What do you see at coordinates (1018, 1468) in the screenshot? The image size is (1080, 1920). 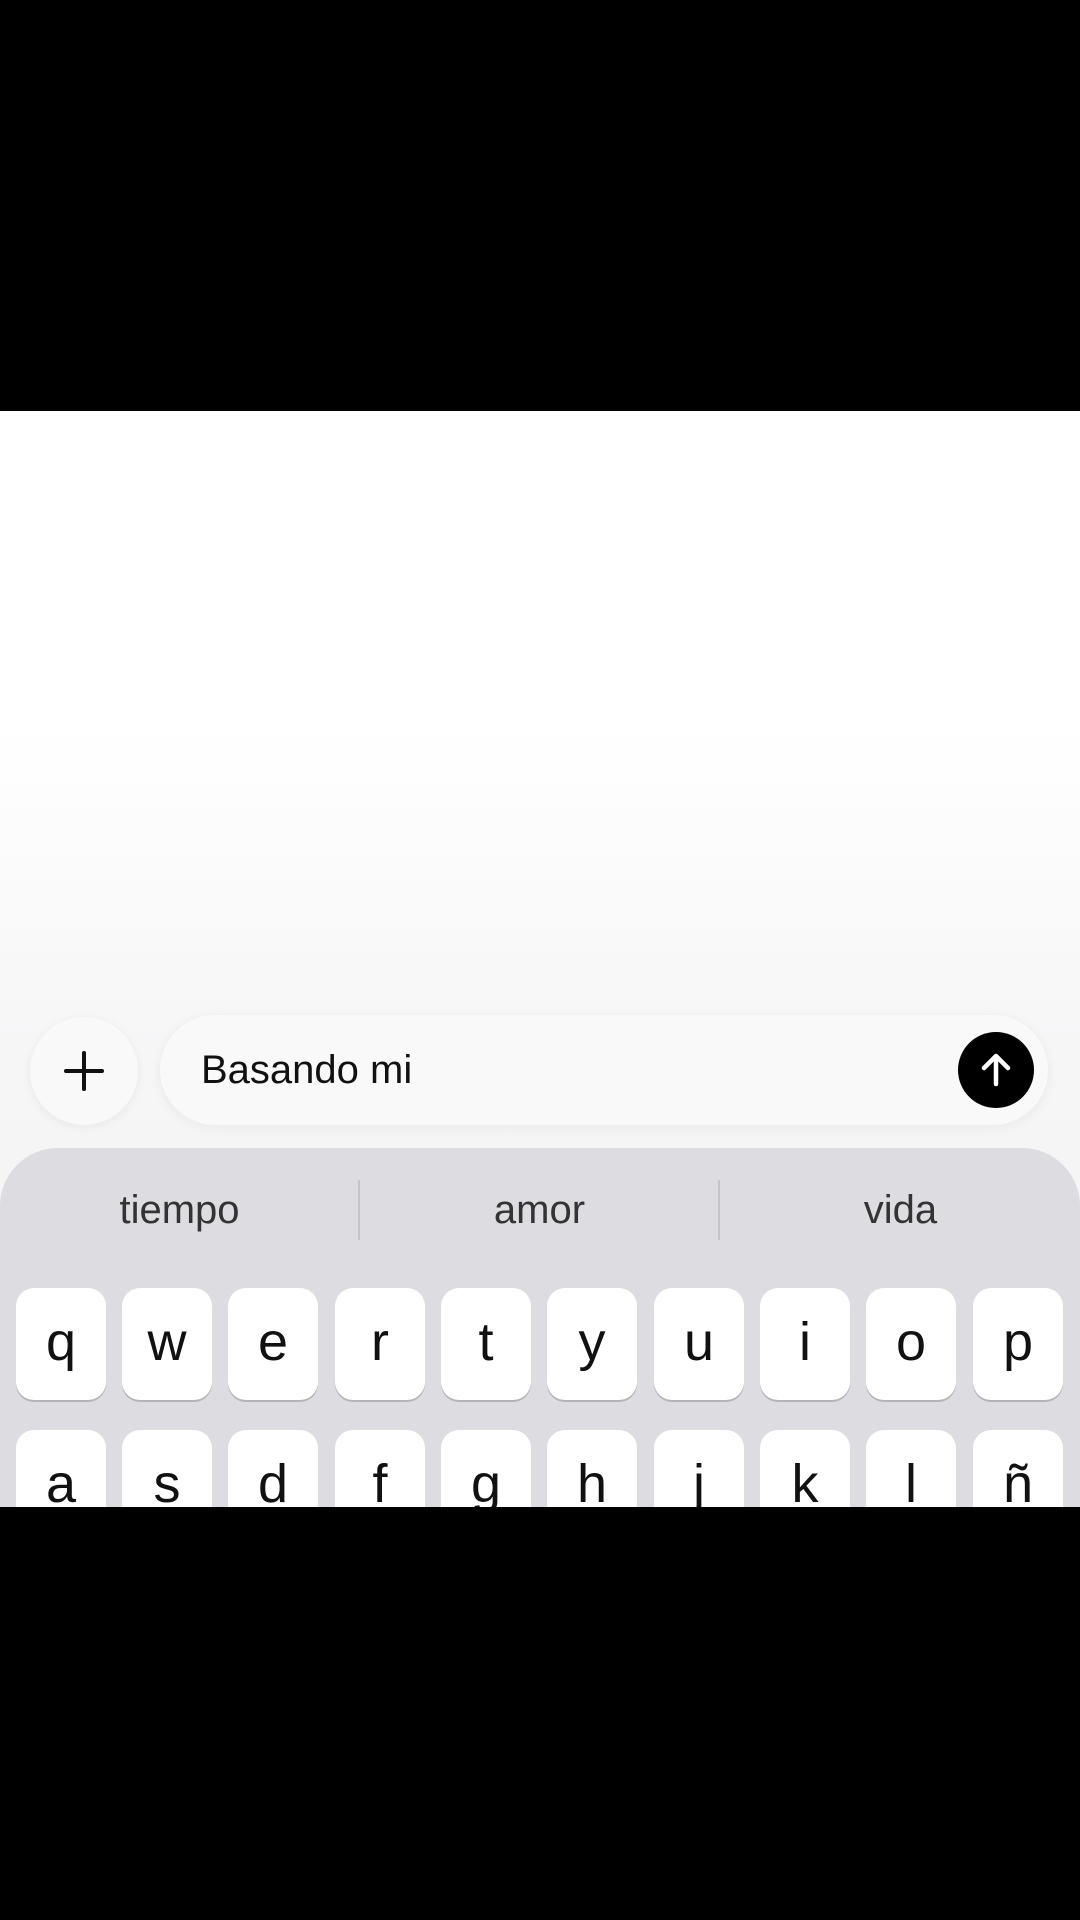 I see `key: ñ` at bounding box center [1018, 1468].